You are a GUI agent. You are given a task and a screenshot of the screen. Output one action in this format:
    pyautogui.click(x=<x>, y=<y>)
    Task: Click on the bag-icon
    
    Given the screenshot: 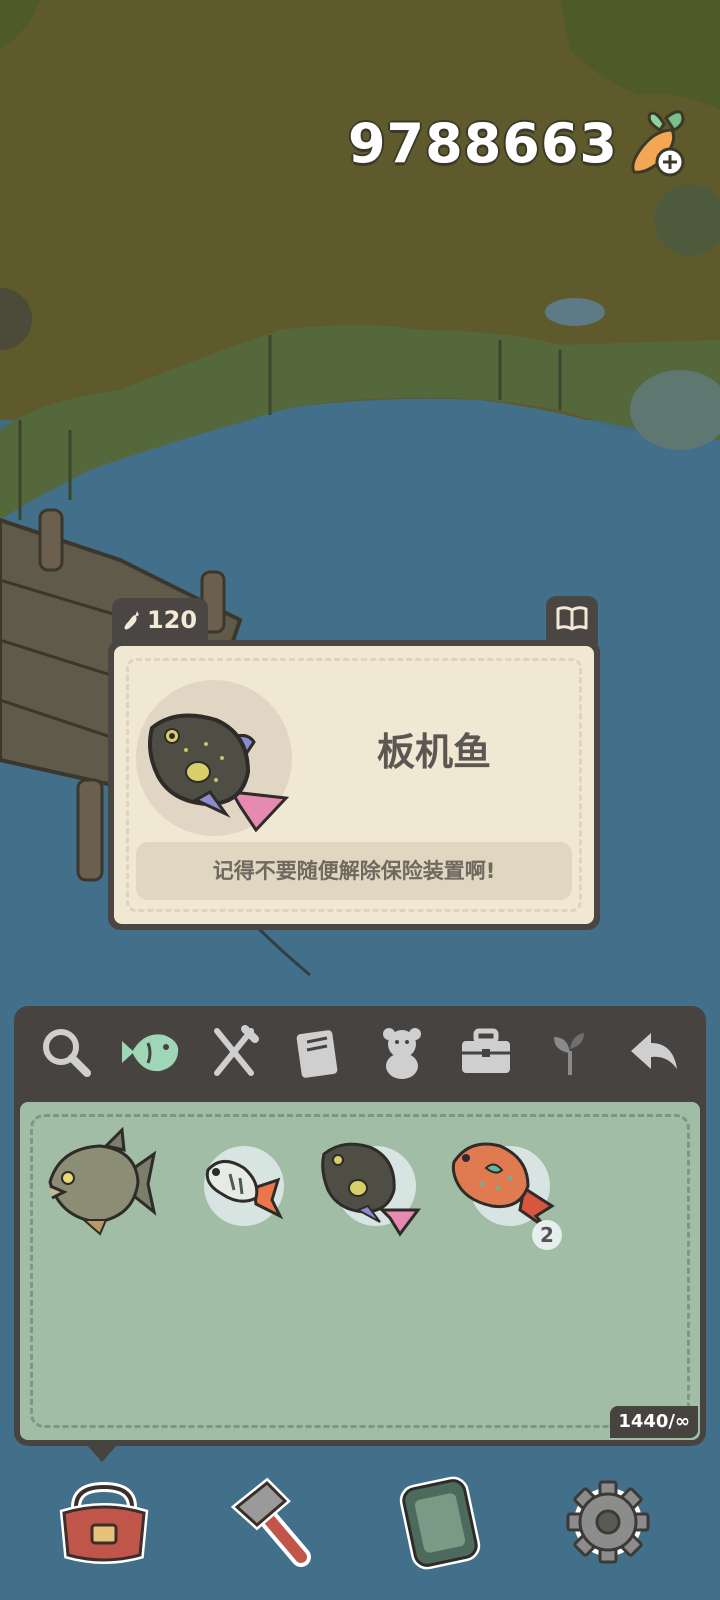 What is the action you would take?
    pyautogui.click(x=104, y=1524)
    